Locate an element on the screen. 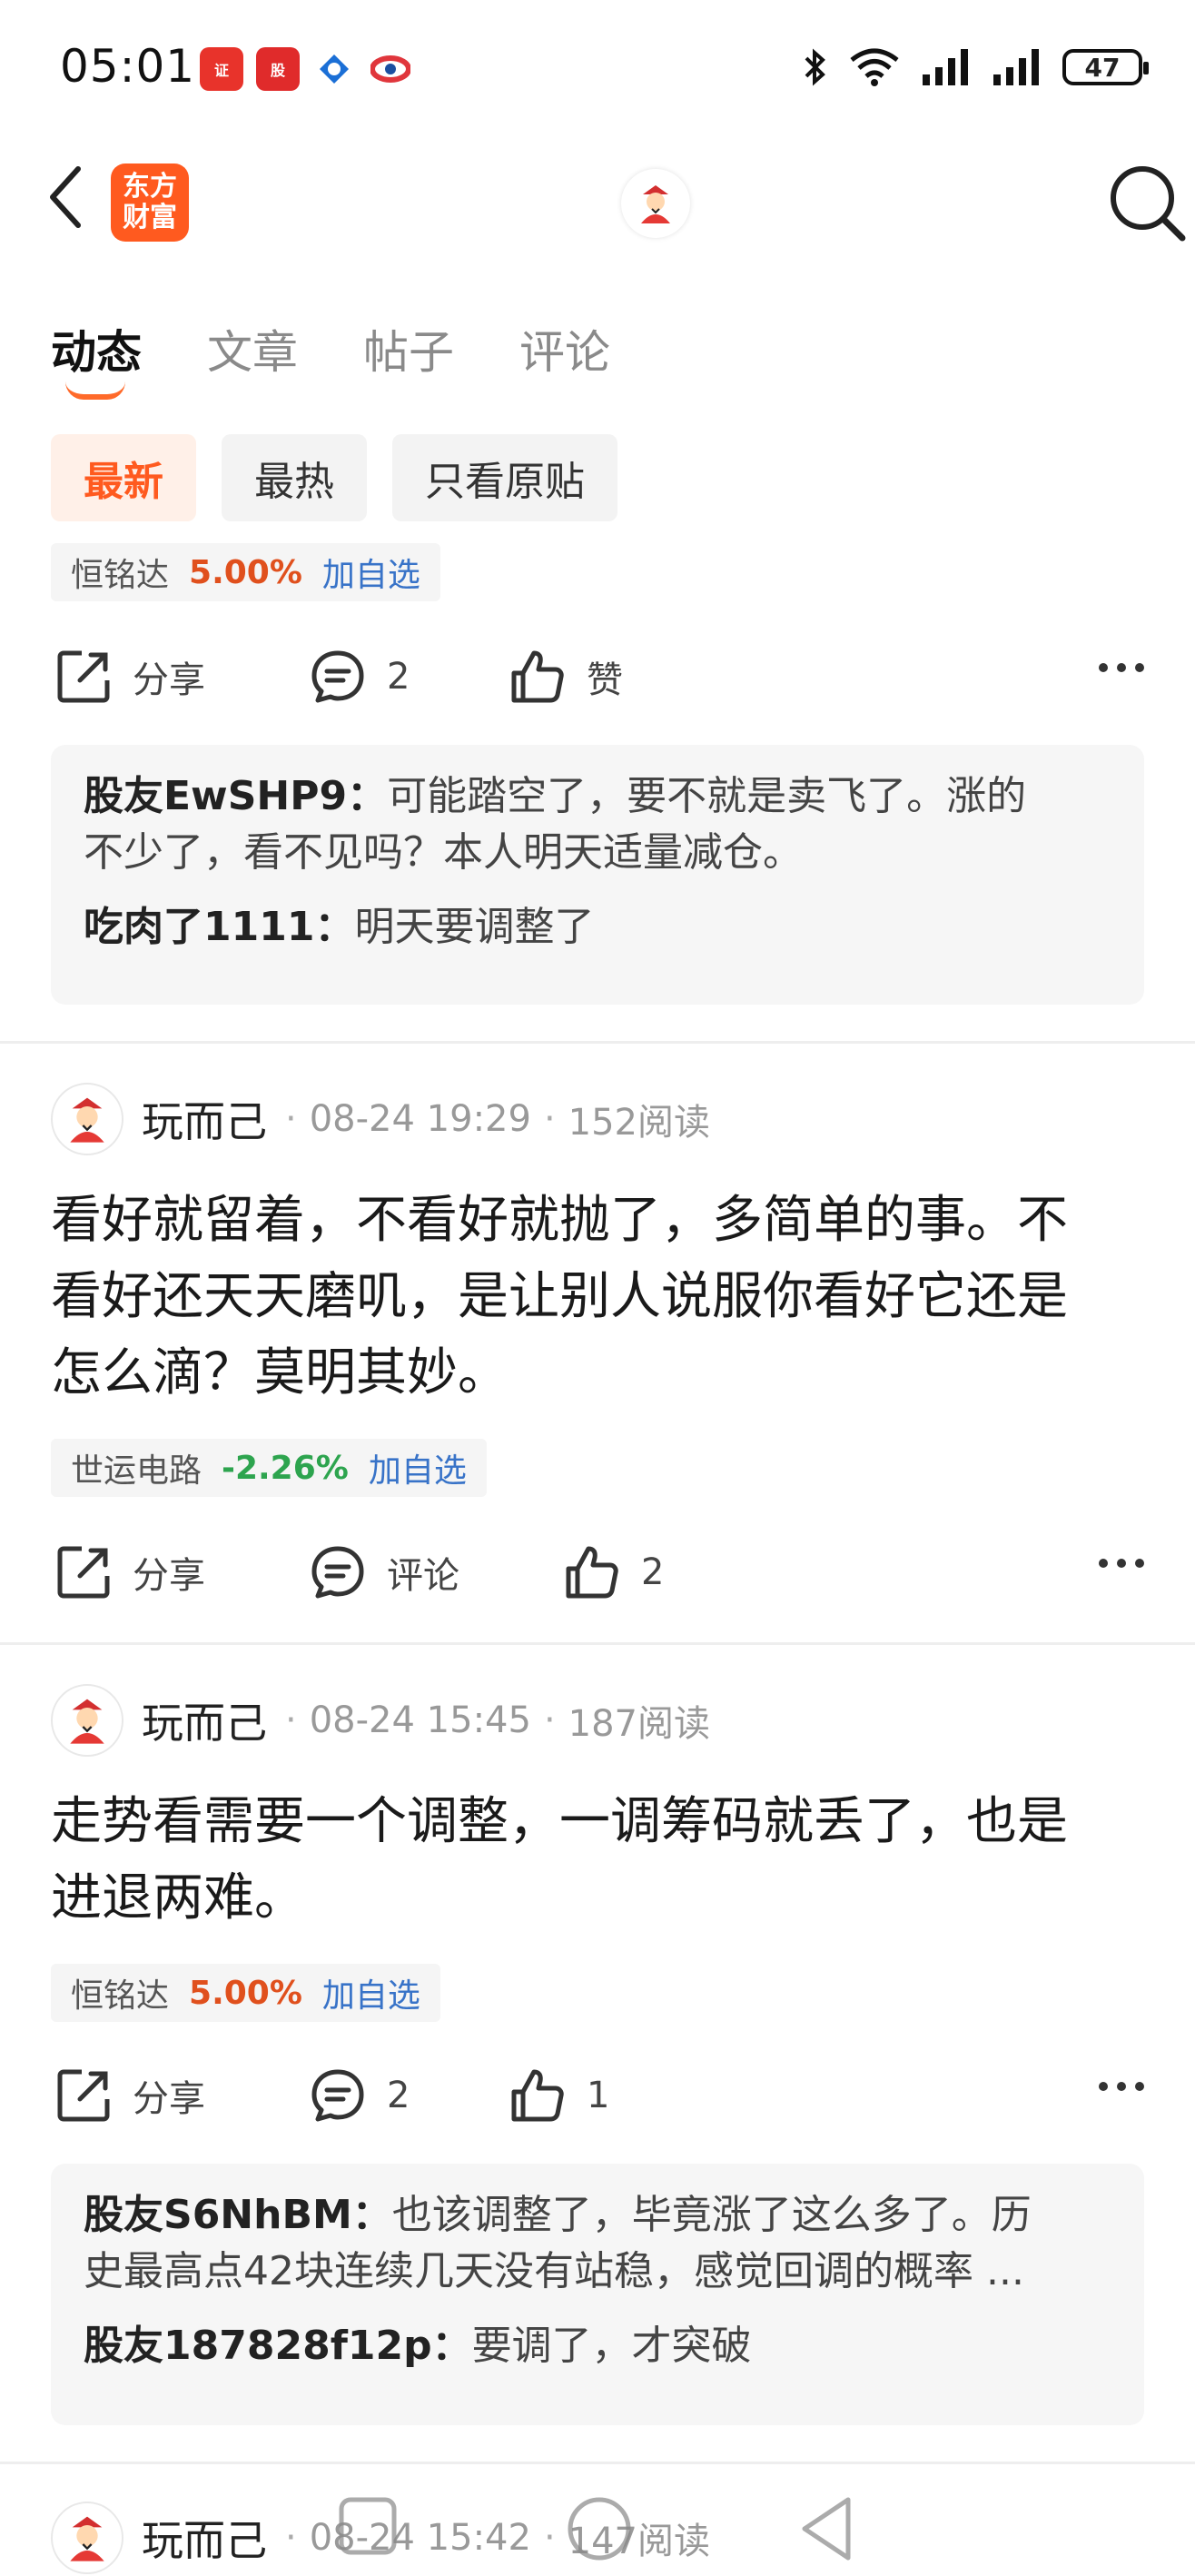 This screenshot has width=1195, height=2576. post-actions: 分享 2 赞 is located at coordinates (599, 676).